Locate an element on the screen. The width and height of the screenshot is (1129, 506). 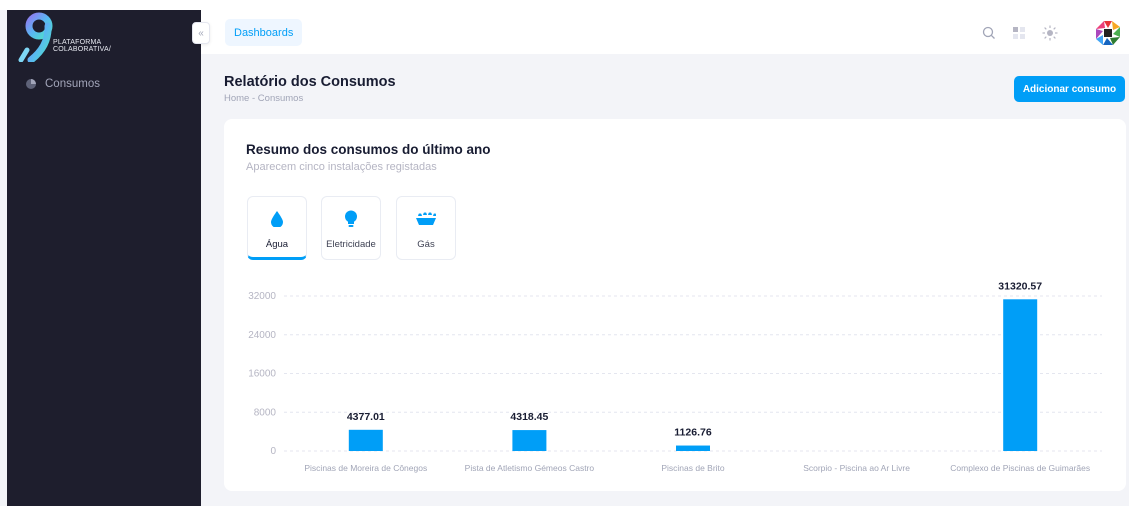
dashboards-button: Dashboards is located at coordinates (264, 32).